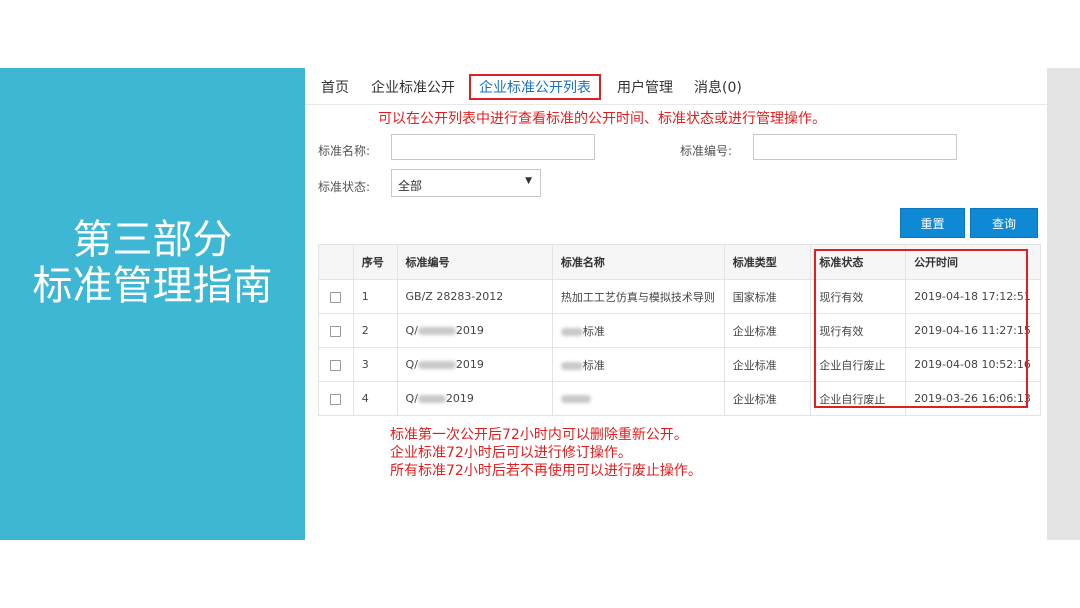 The height and width of the screenshot is (608, 1080). I want to click on header-name: 标准名称, so click(638, 262).